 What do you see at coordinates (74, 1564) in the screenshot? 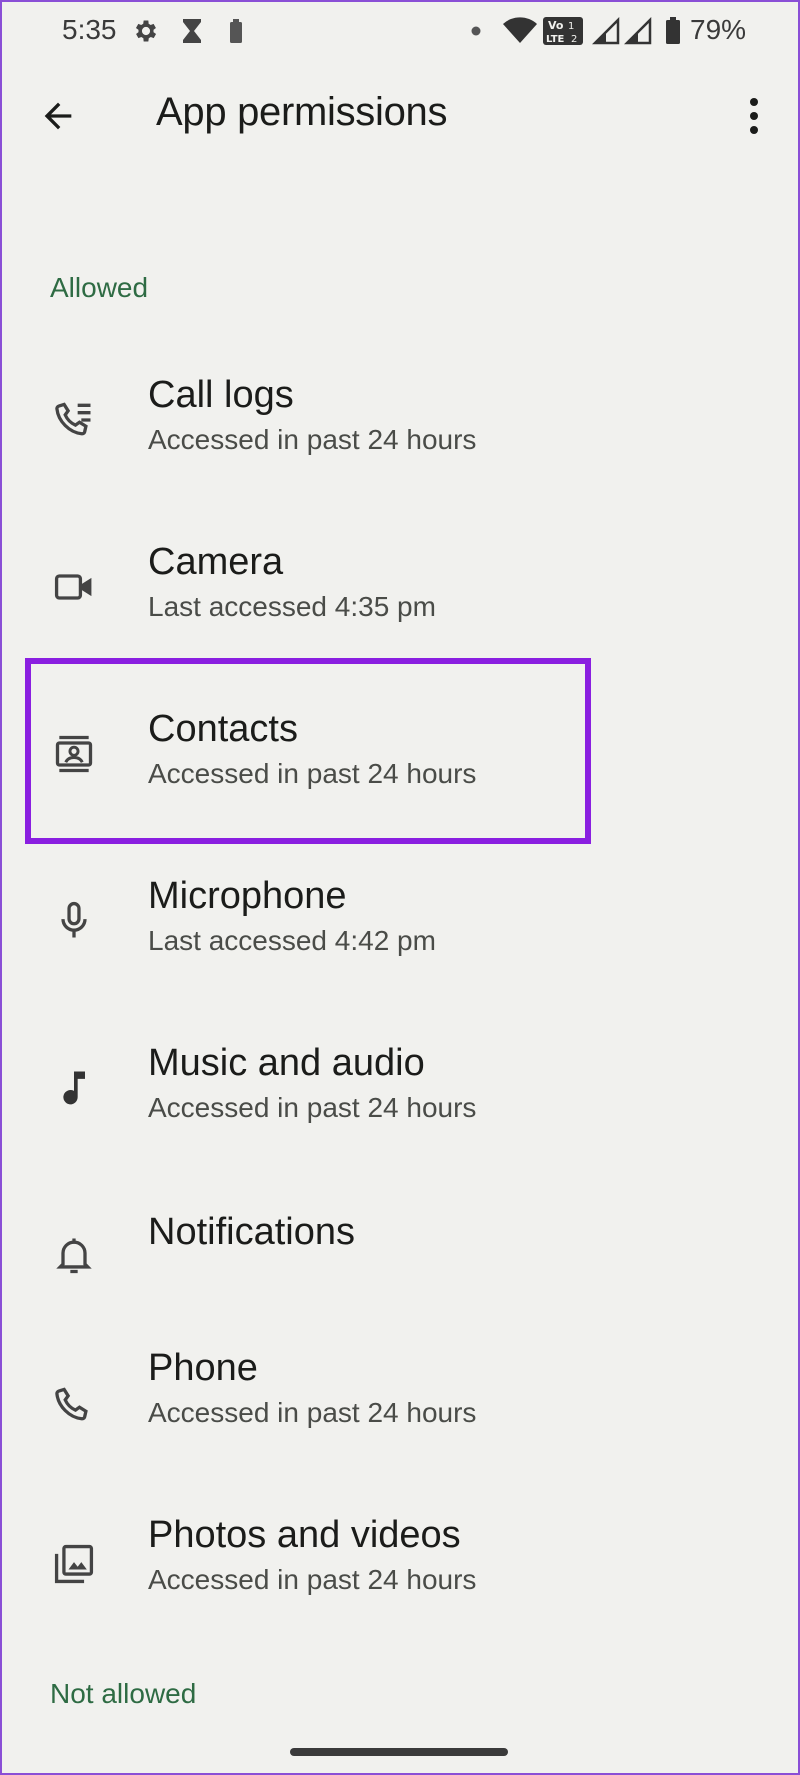
I see `photos-icon` at bounding box center [74, 1564].